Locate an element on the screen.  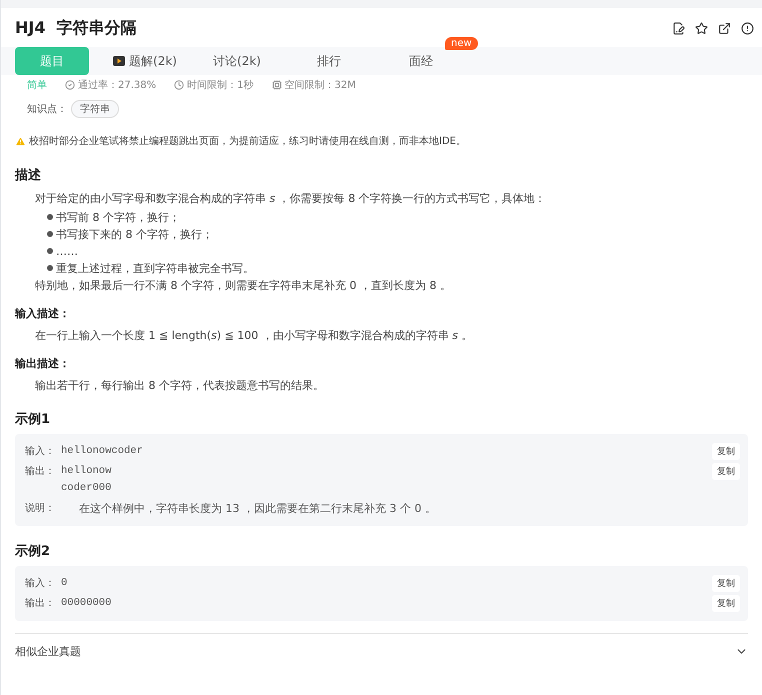
output-description: 输出若干行，每行输出 8 个字符，代表按题意书写的结果。 is located at coordinates (180, 386).